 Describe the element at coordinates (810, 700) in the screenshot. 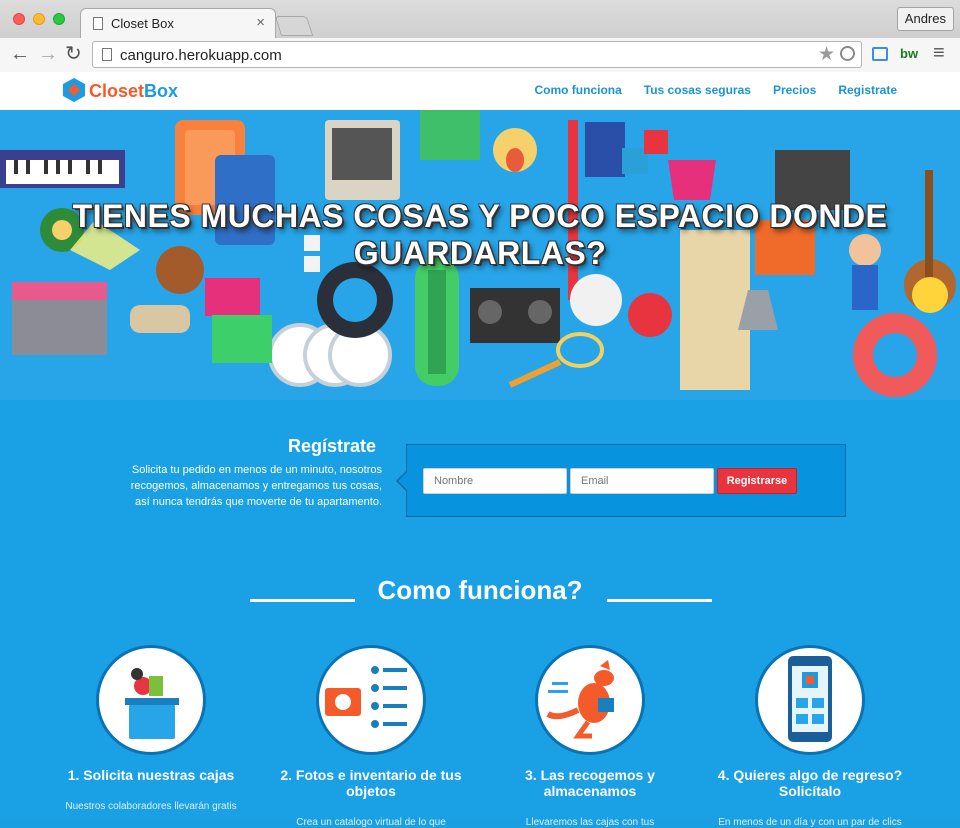

I see `phone-boxes-icon` at that location.